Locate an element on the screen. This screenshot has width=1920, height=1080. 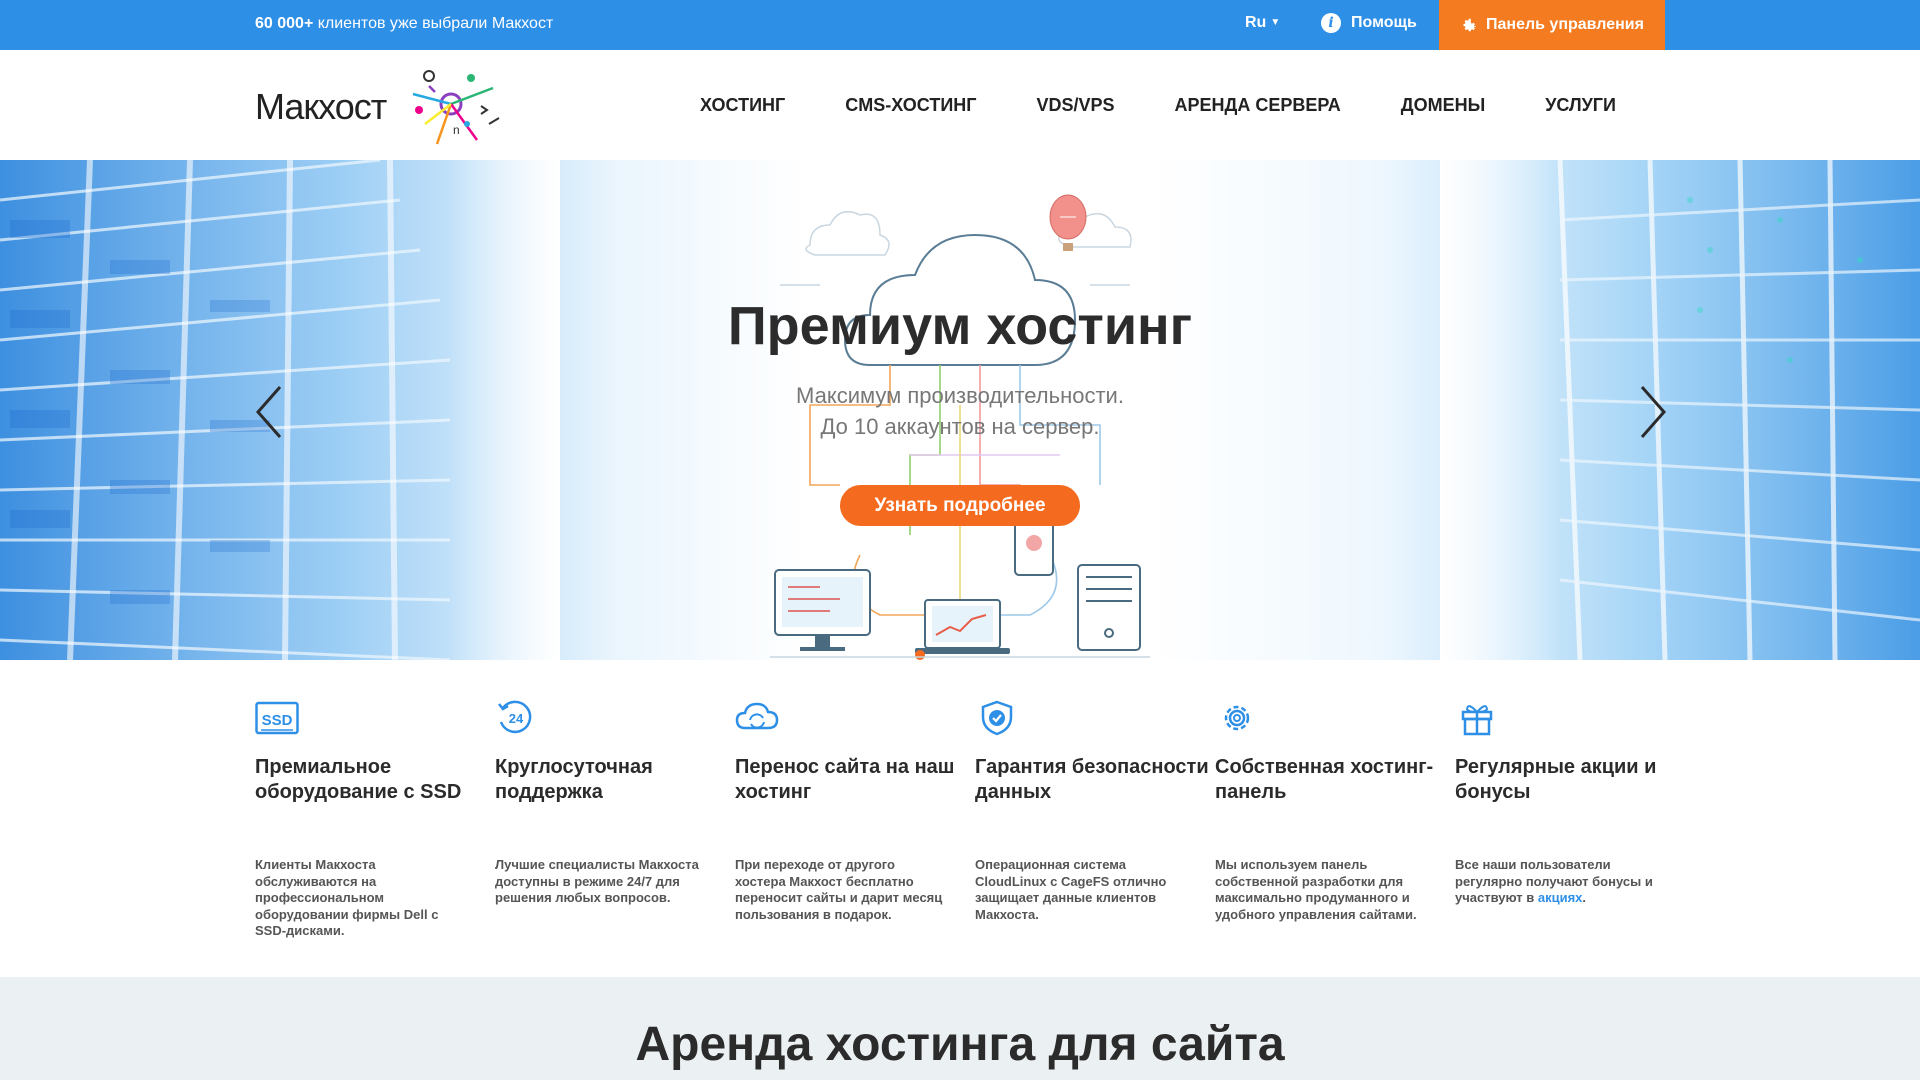
nav-domains: ДОМЕНЫ is located at coordinates (1443, 105).